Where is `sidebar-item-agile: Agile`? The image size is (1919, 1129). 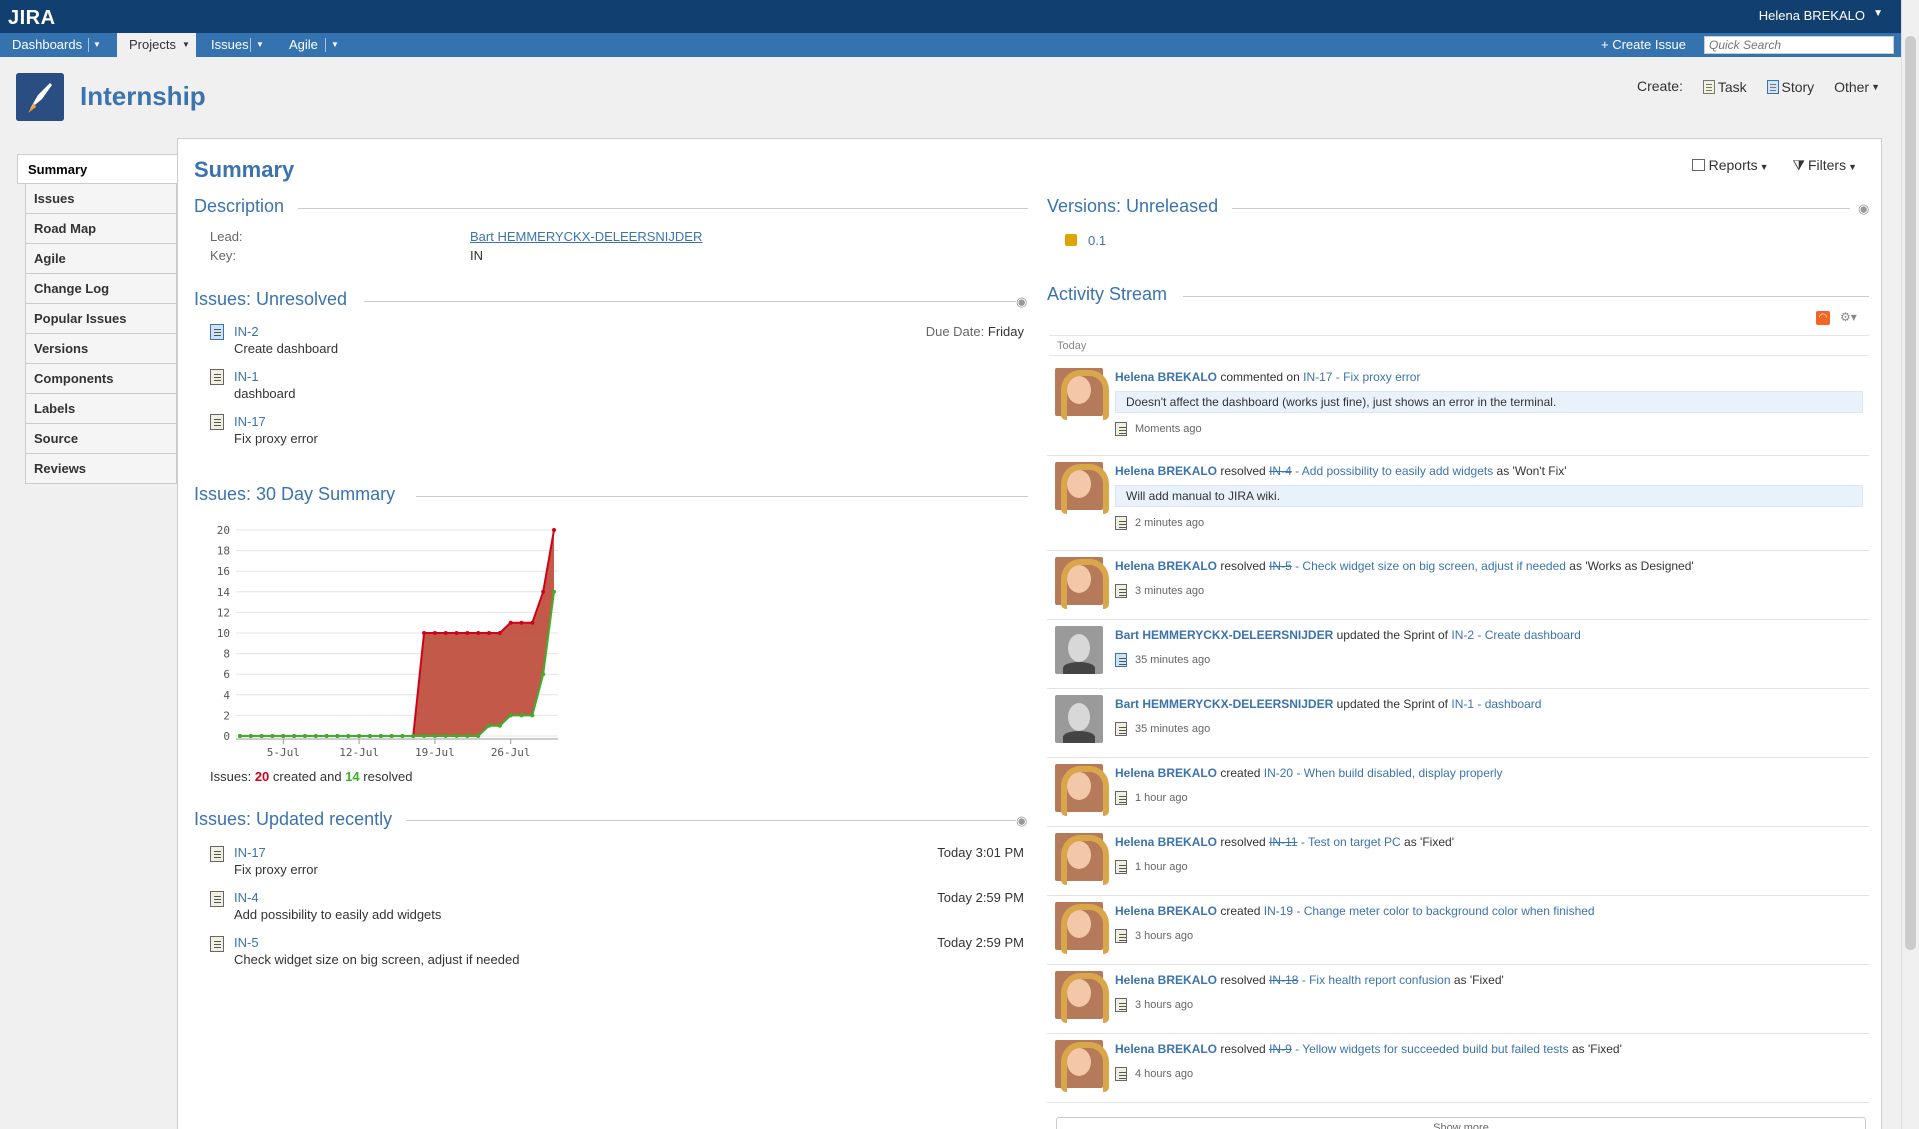
sidebar-item-agile: Agile is located at coordinates (101, 259).